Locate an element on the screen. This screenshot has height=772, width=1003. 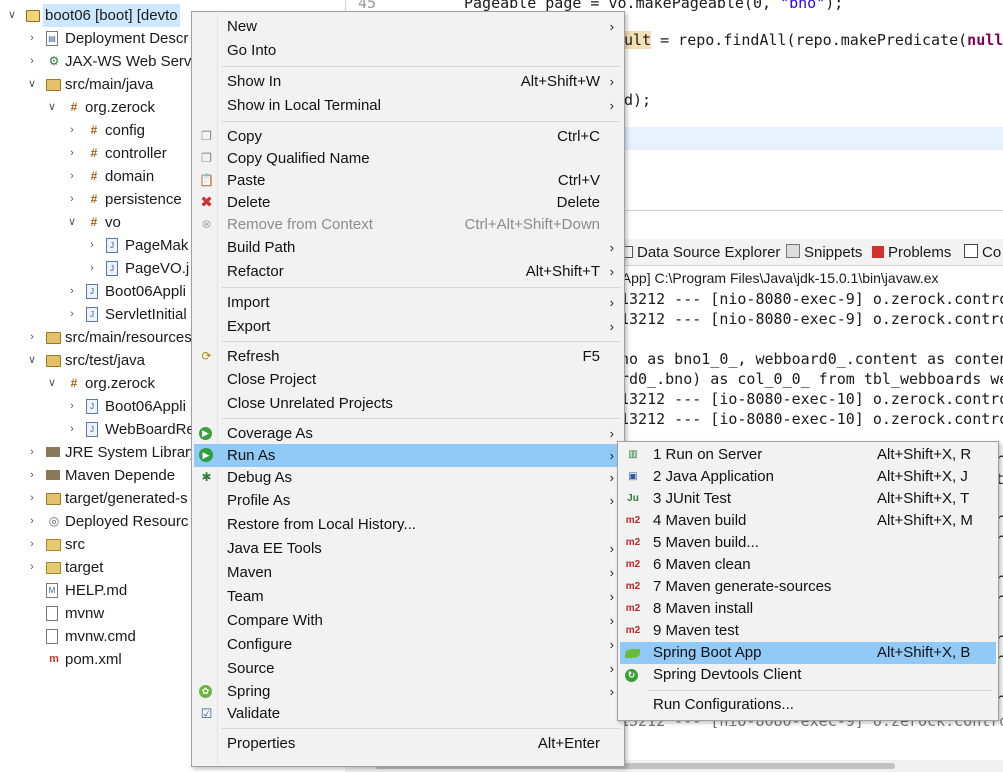
submenu-item-label: 3 JUnit Test is located at coordinates (692, 498).